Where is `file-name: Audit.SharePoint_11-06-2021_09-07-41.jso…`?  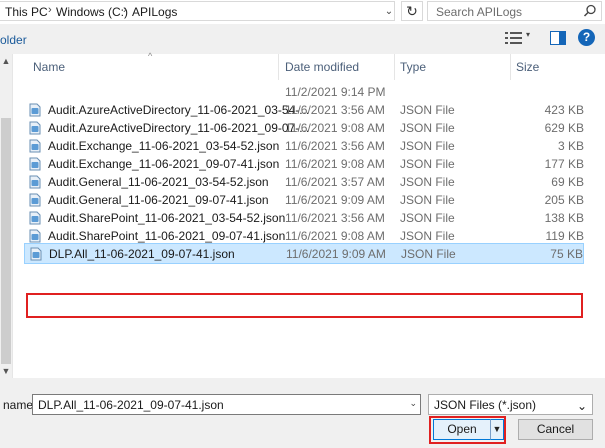
file-name: Audit.SharePoint_11-06-2021_09-07-41.jso… is located at coordinates (167, 236).